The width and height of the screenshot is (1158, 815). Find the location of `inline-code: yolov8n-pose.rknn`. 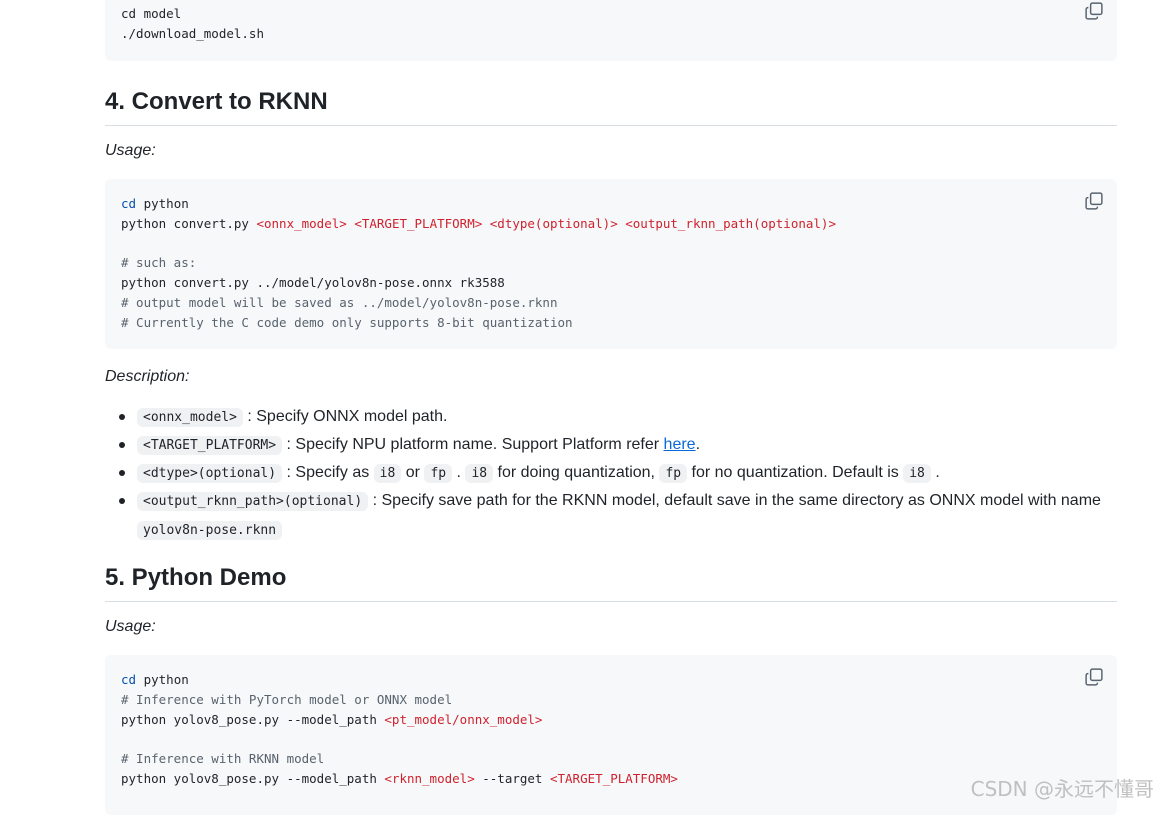

inline-code: yolov8n-pose.rknn is located at coordinates (210, 530).